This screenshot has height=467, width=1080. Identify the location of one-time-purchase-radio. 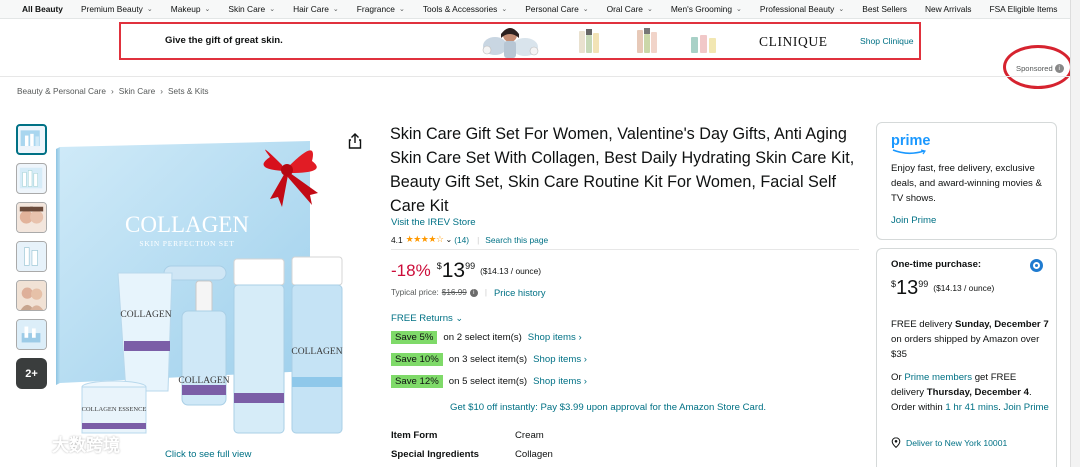
(1036, 265).